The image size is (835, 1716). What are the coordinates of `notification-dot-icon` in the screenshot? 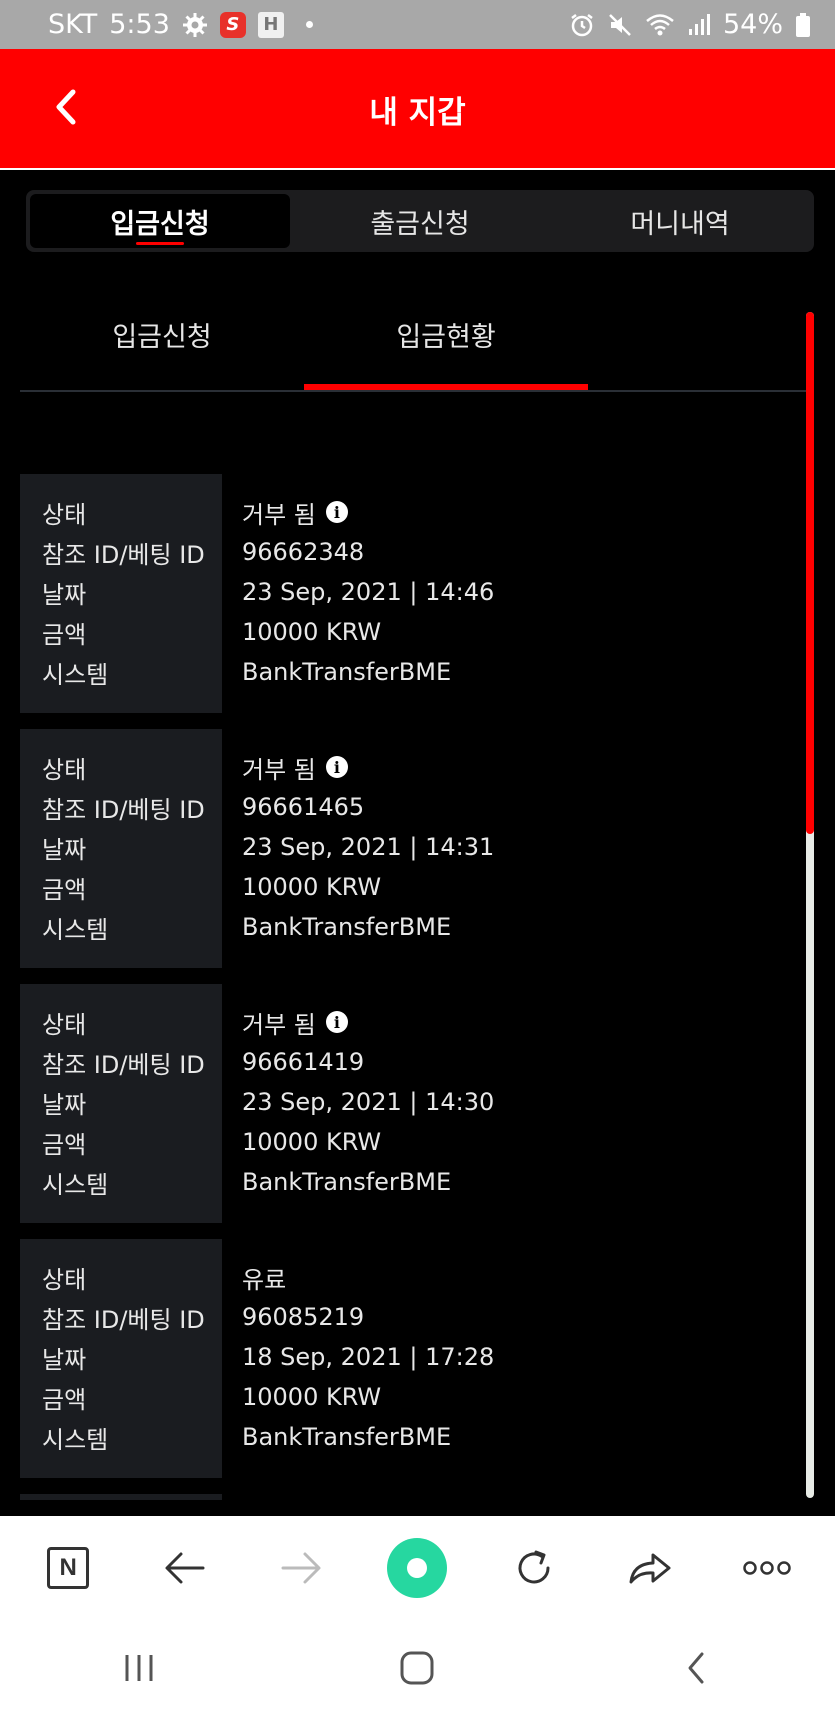 It's located at (309, 24).